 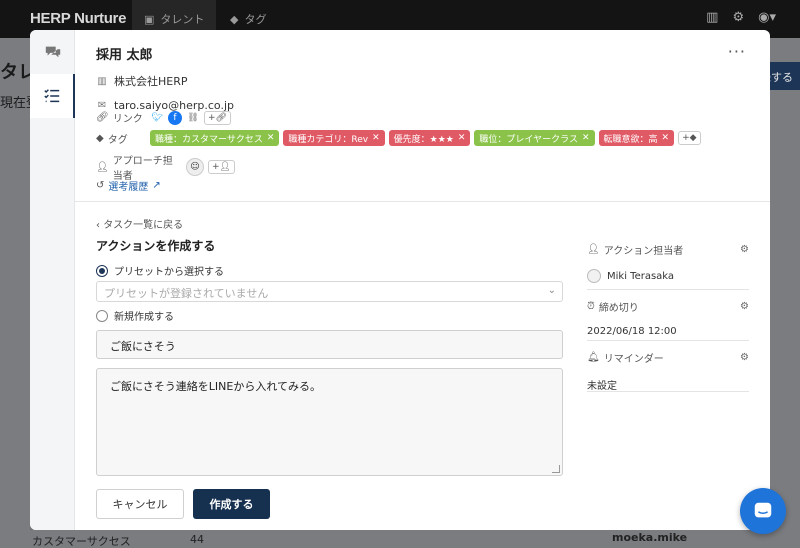 What do you see at coordinates (197, 539) in the screenshot?
I see `background-row-count: 44` at bounding box center [197, 539].